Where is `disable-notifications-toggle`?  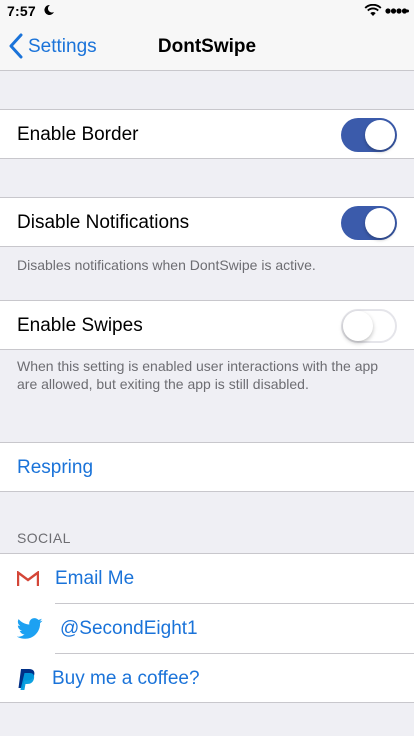
disable-notifications-toggle is located at coordinates (369, 223).